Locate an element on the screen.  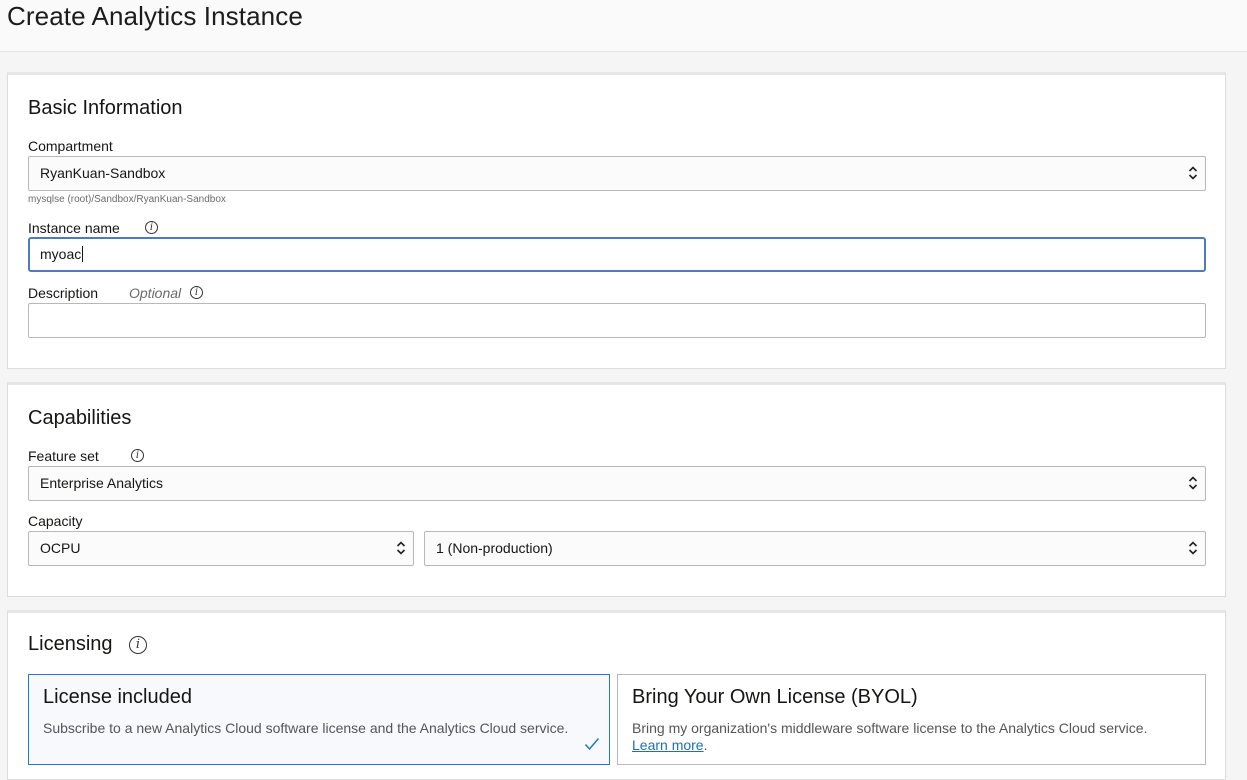
instance-name-label: Instance name is located at coordinates (74, 228).